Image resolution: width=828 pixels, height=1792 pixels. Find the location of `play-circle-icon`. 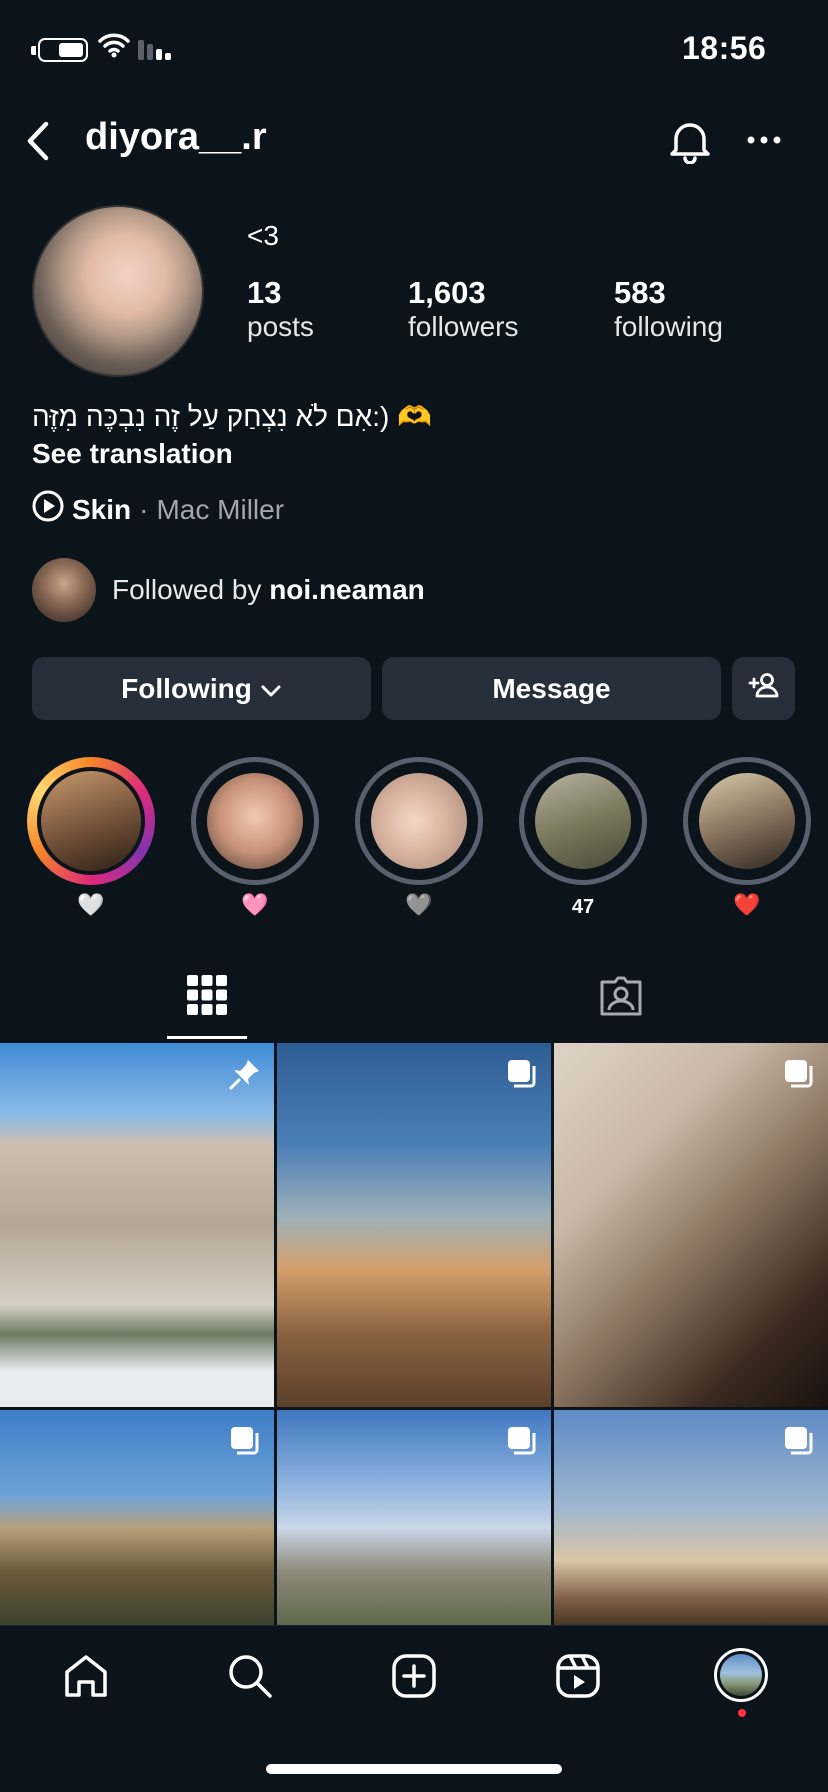

play-circle-icon is located at coordinates (48, 509).